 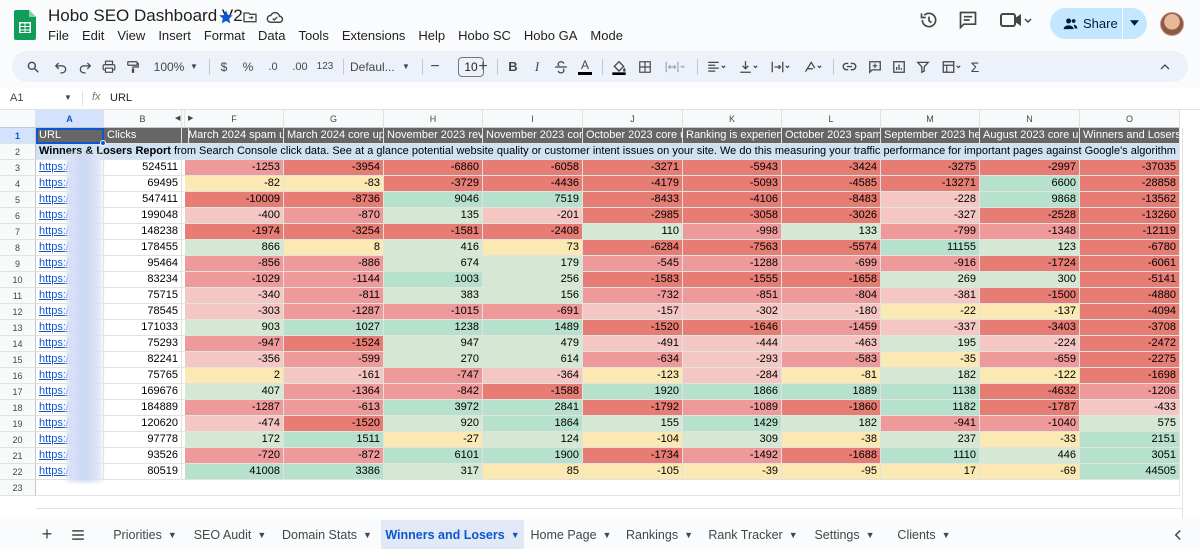 What do you see at coordinates (334, 232) in the screenshot?
I see `update-delta-cell: -3254` at bounding box center [334, 232].